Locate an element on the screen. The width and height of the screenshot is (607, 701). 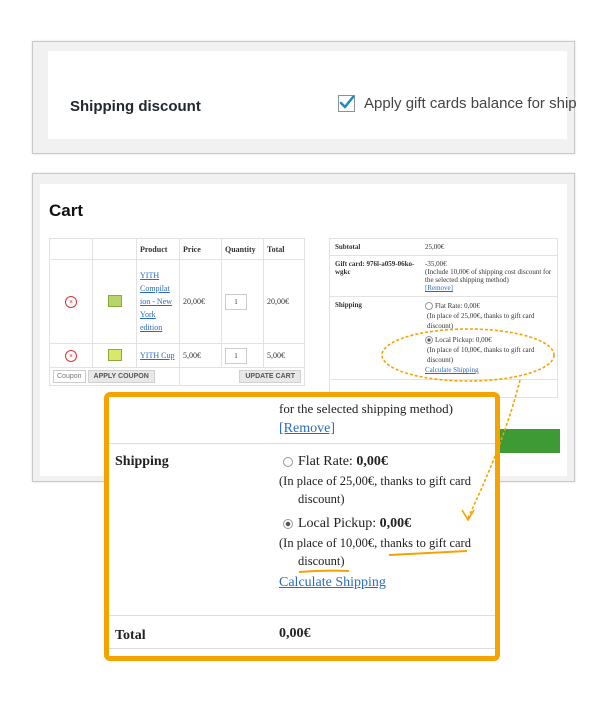
zoom-calculate-shipping-link: Calculate Shipping is located at coordinates (332, 583).